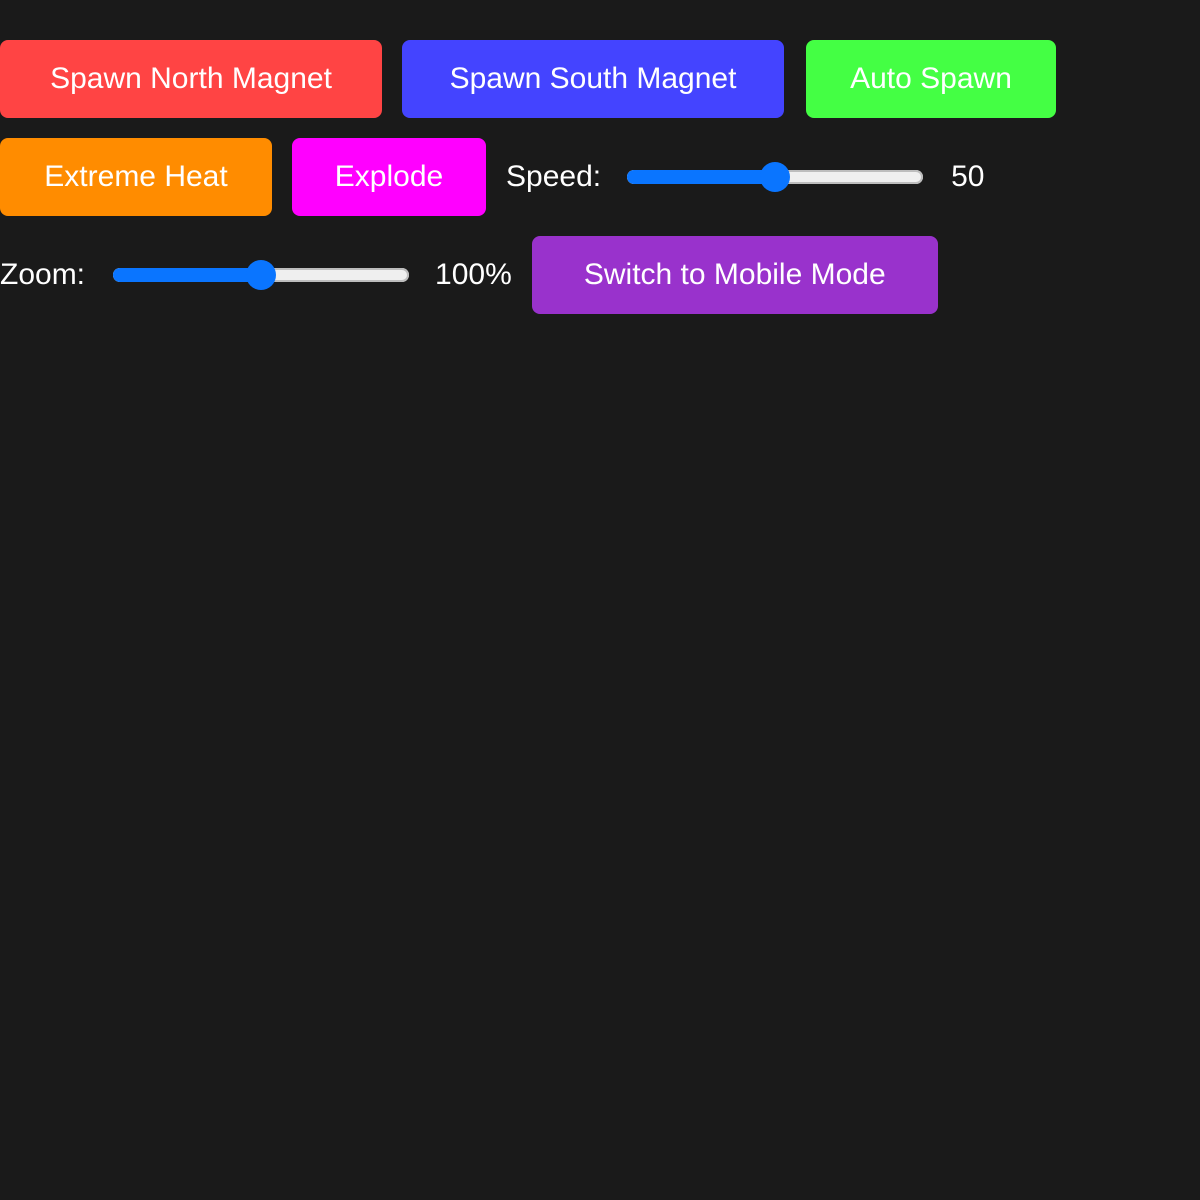 The height and width of the screenshot is (1200, 1200). What do you see at coordinates (554, 176) in the screenshot?
I see `speed-label: Speed:` at bounding box center [554, 176].